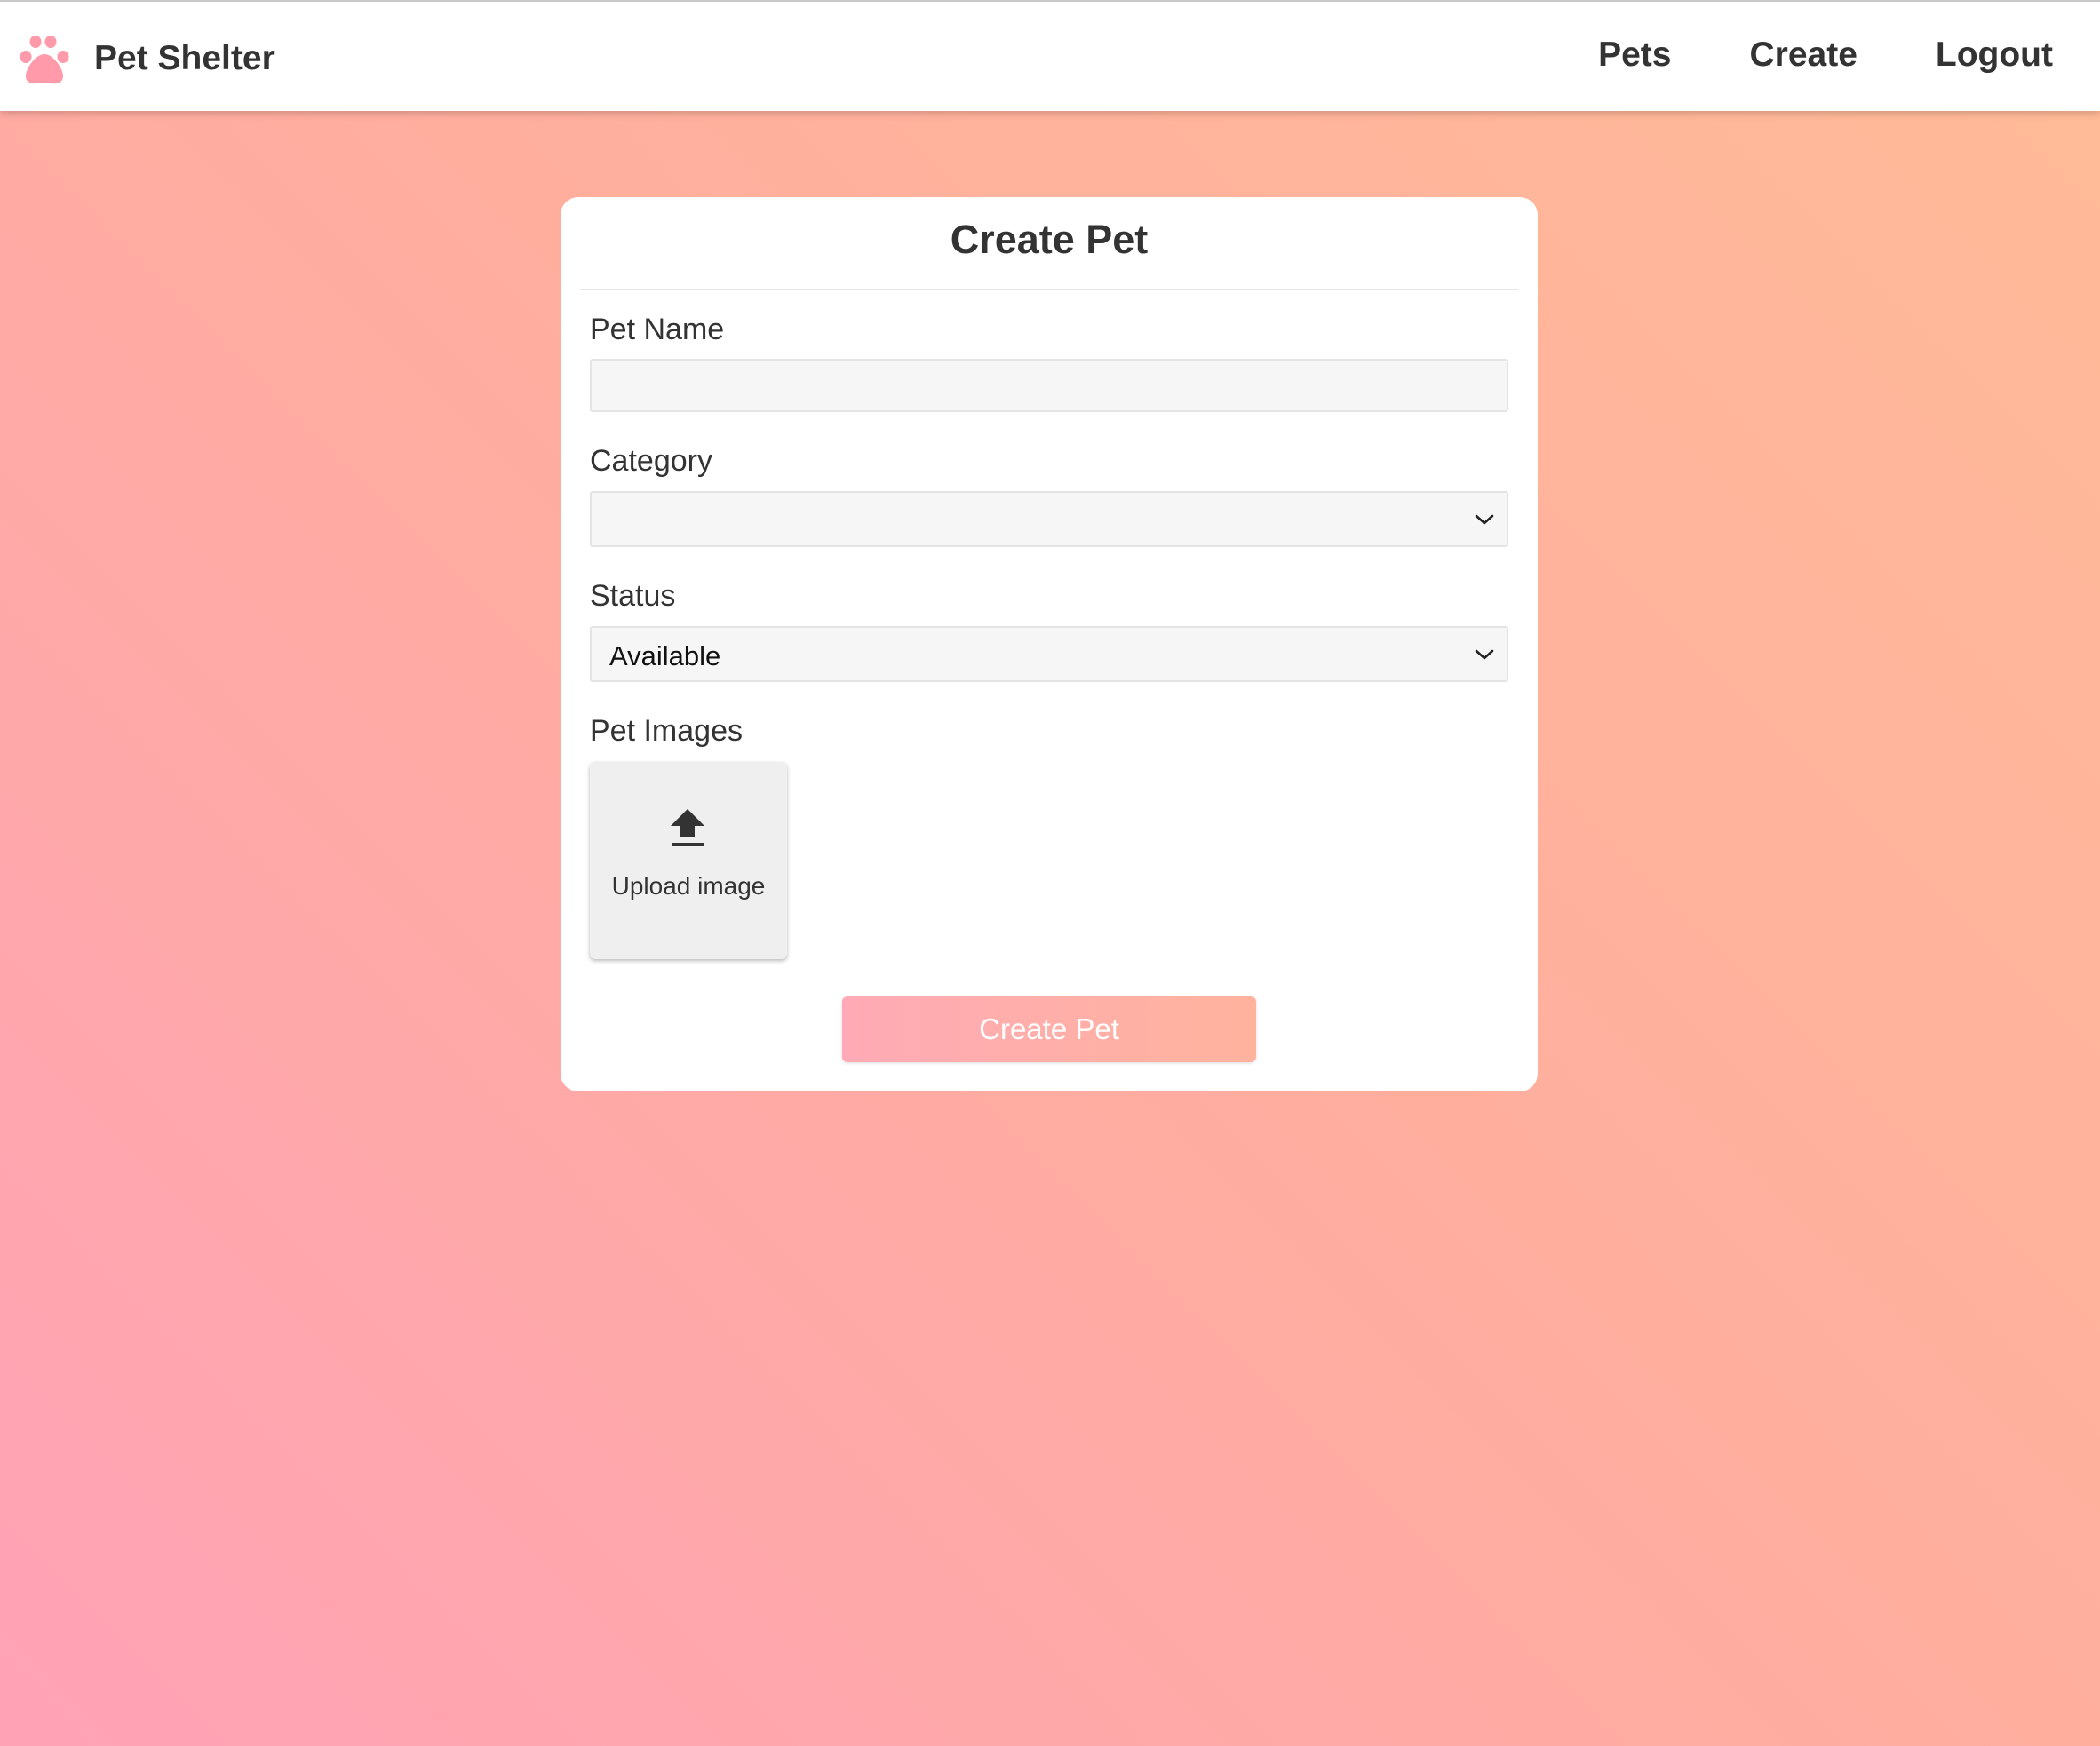 Image resolution: width=2100 pixels, height=1746 pixels. What do you see at coordinates (1049, 519) in the screenshot?
I see `category-select` at bounding box center [1049, 519].